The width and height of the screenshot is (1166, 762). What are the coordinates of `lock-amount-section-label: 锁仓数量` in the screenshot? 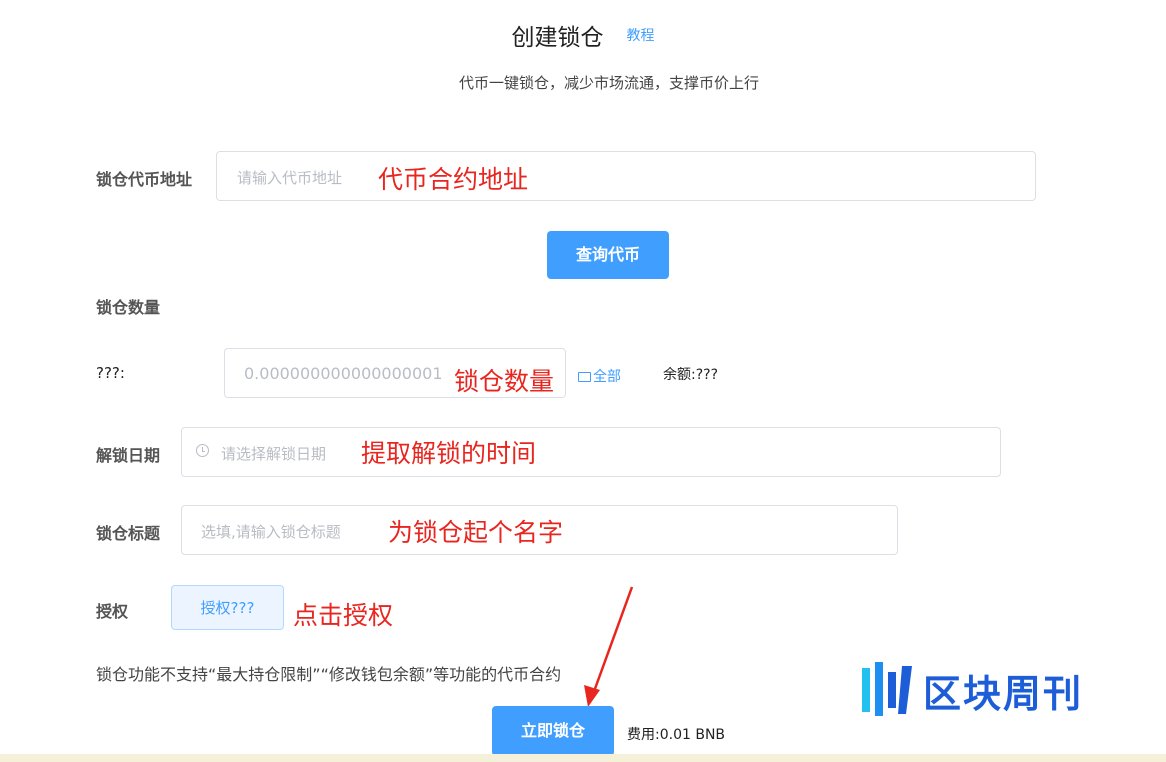 It's located at (128, 307).